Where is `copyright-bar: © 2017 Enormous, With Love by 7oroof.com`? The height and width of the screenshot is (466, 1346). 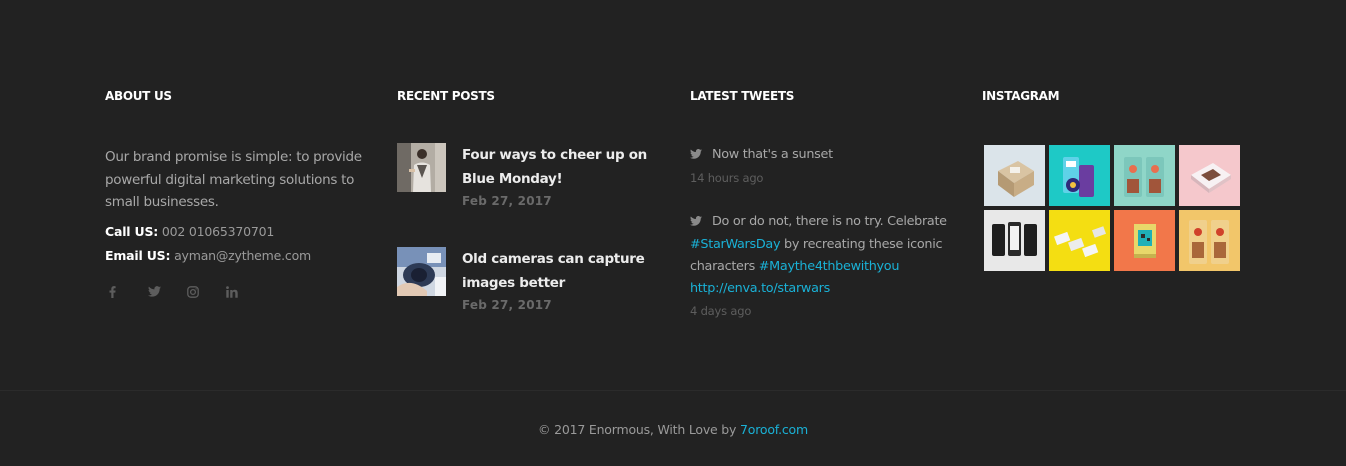
copyright-bar: © 2017 Enormous, With Love by 7oroof.com is located at coordinates (673, 430).